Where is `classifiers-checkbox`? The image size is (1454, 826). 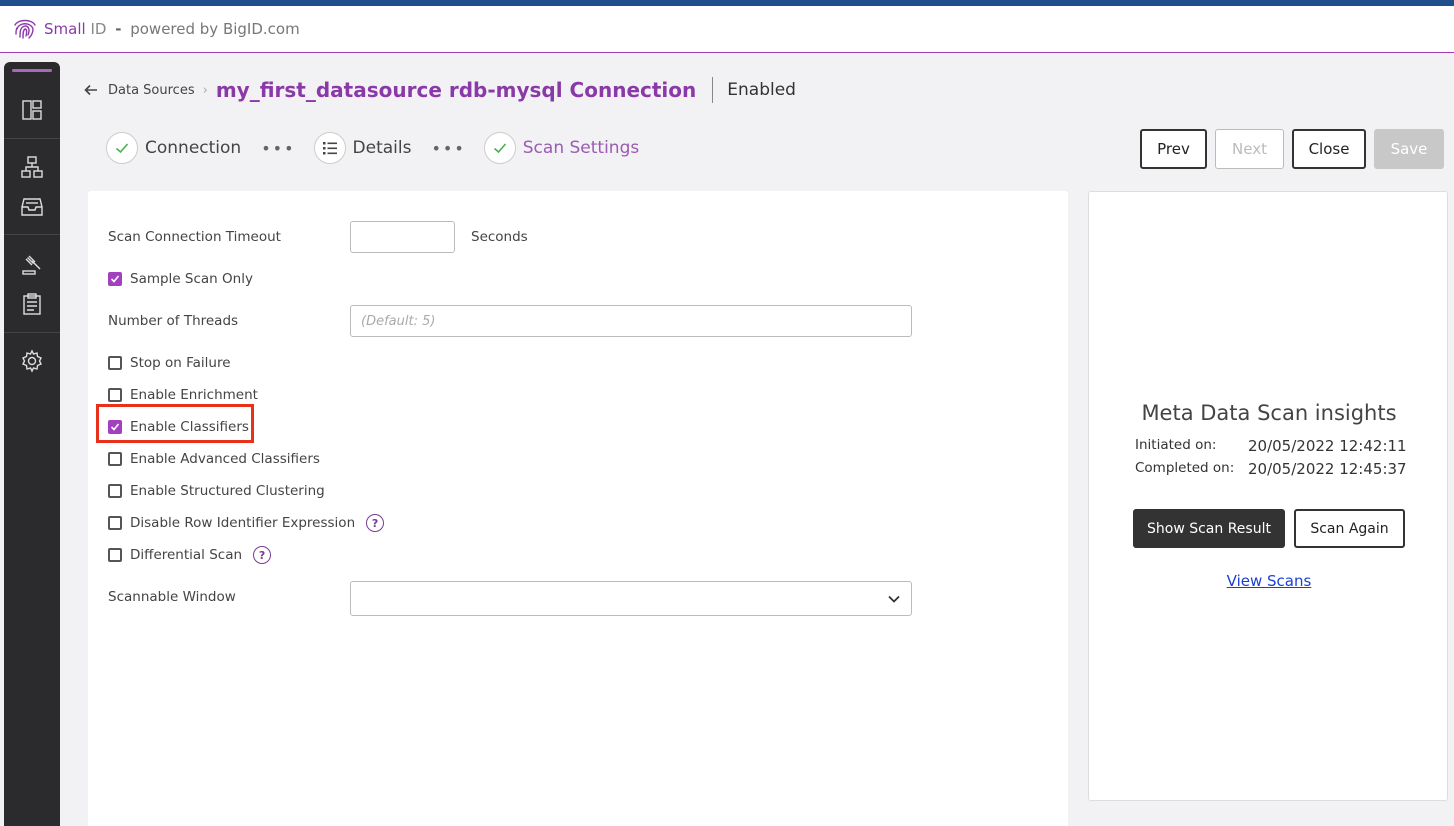
classifiers-checkbox is located at coordinates (115, 427).